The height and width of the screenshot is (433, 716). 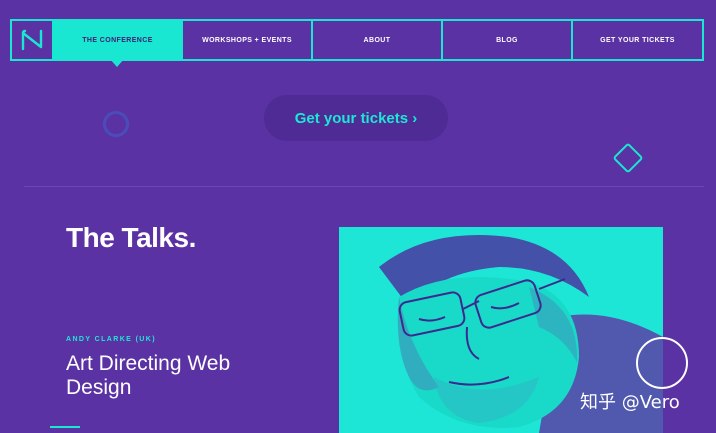 I want to click on nav-item-workshops-events: WORKSHOPS + EVENTS, so click(x=248, y=40).